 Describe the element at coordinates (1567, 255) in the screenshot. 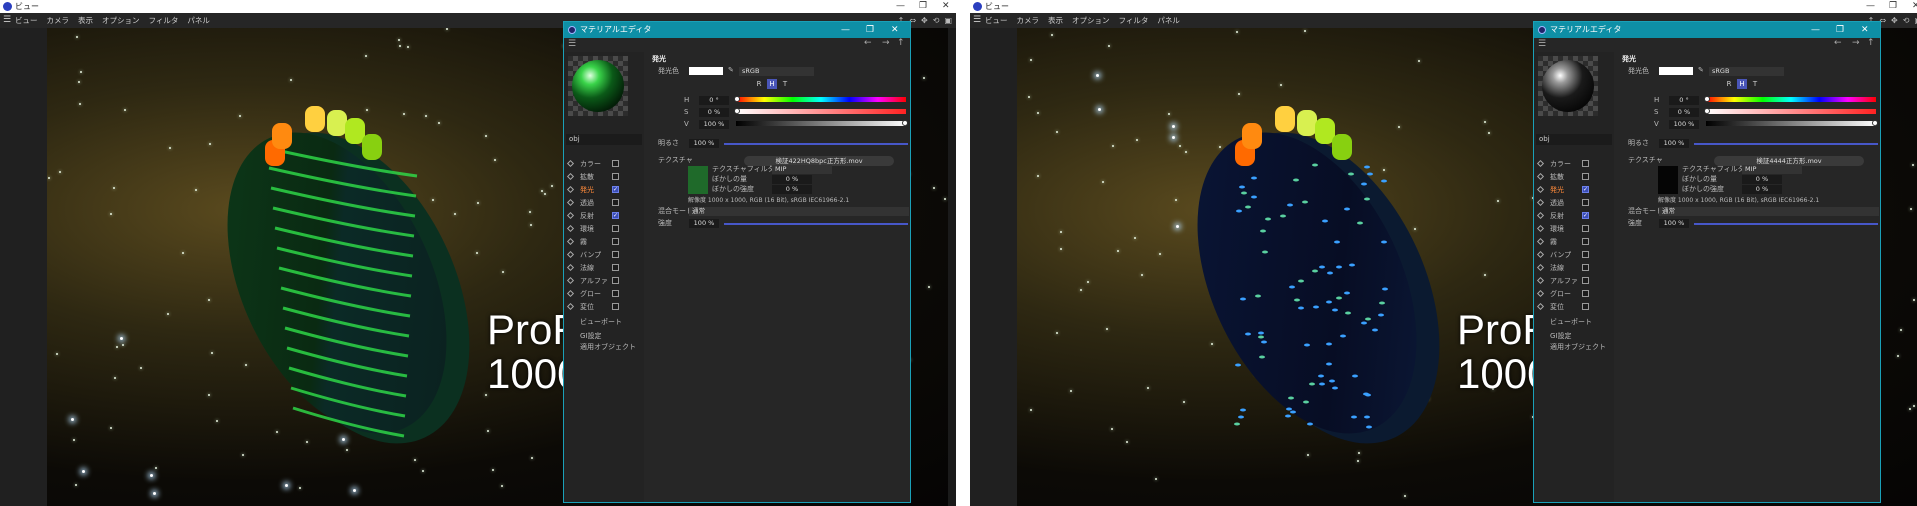

I see `channel-row: バンプ` at that location.